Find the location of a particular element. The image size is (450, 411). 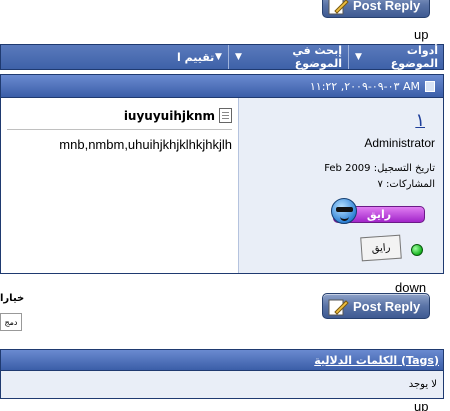

join-value: Feb 2009 is located at coordinates (347, 168).